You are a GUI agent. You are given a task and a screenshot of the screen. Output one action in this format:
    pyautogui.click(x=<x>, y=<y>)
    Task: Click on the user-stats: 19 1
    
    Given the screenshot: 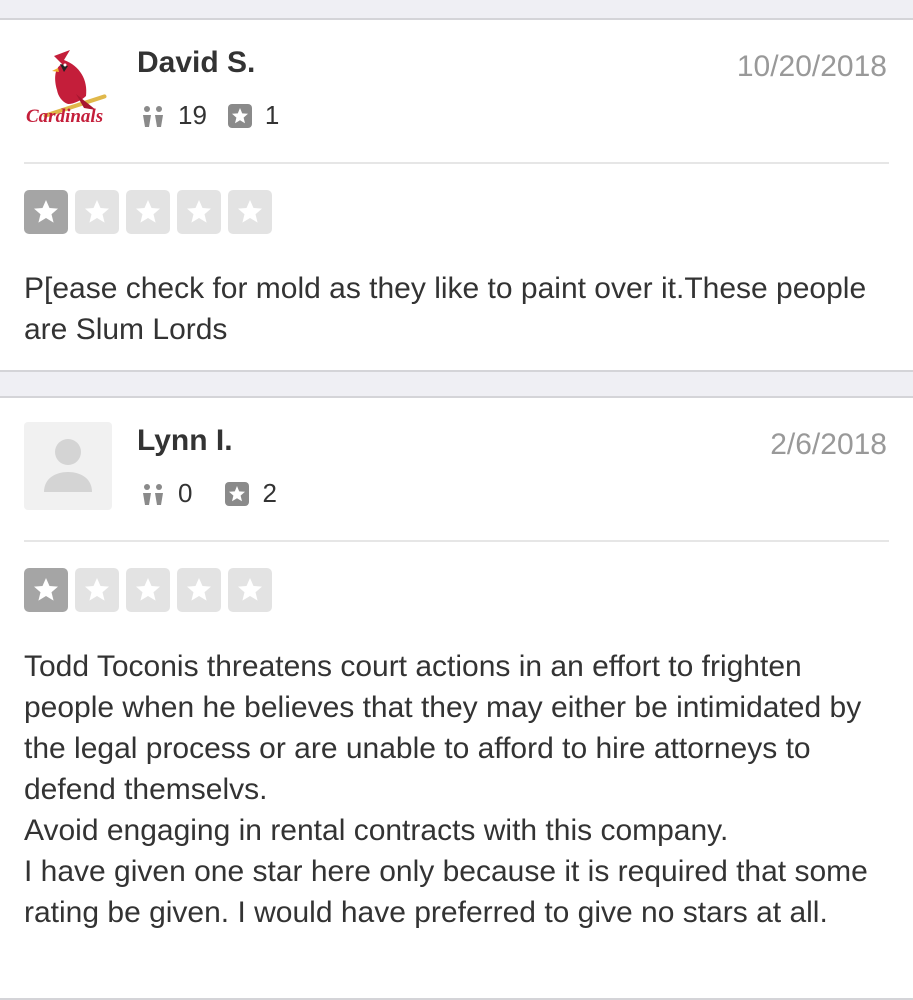 What is the action you would take?
    pyautogui.click(x=219, y=115)
    